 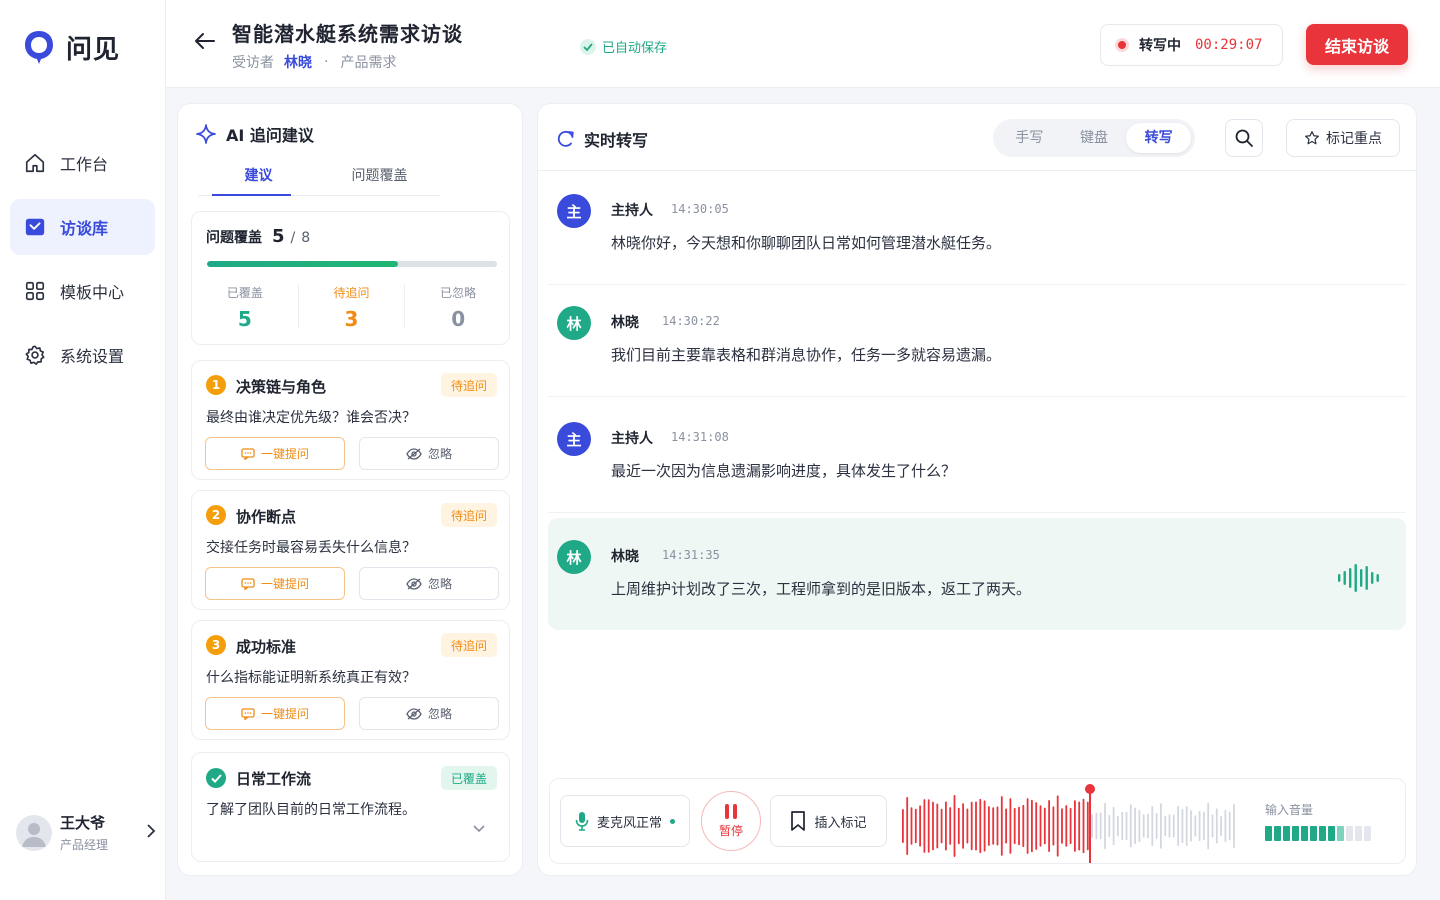 I want to click on insert-marker-button: 插入标记, so click(x=828, y=821).